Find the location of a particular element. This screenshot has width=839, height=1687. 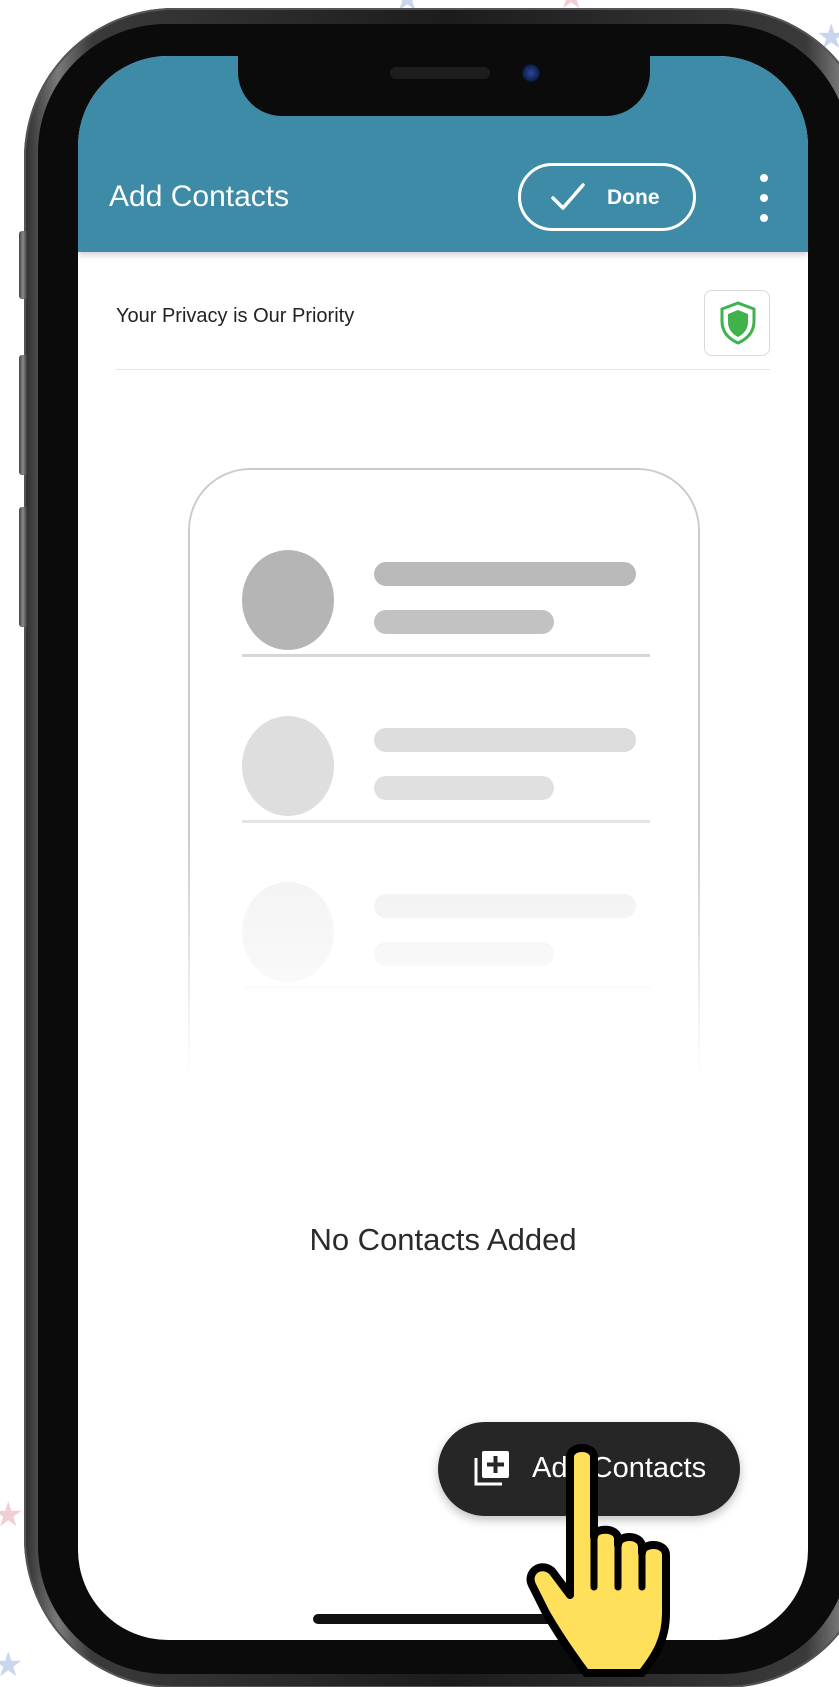

app-bar: Add Contacts Done is located at coordinates (443, 154).